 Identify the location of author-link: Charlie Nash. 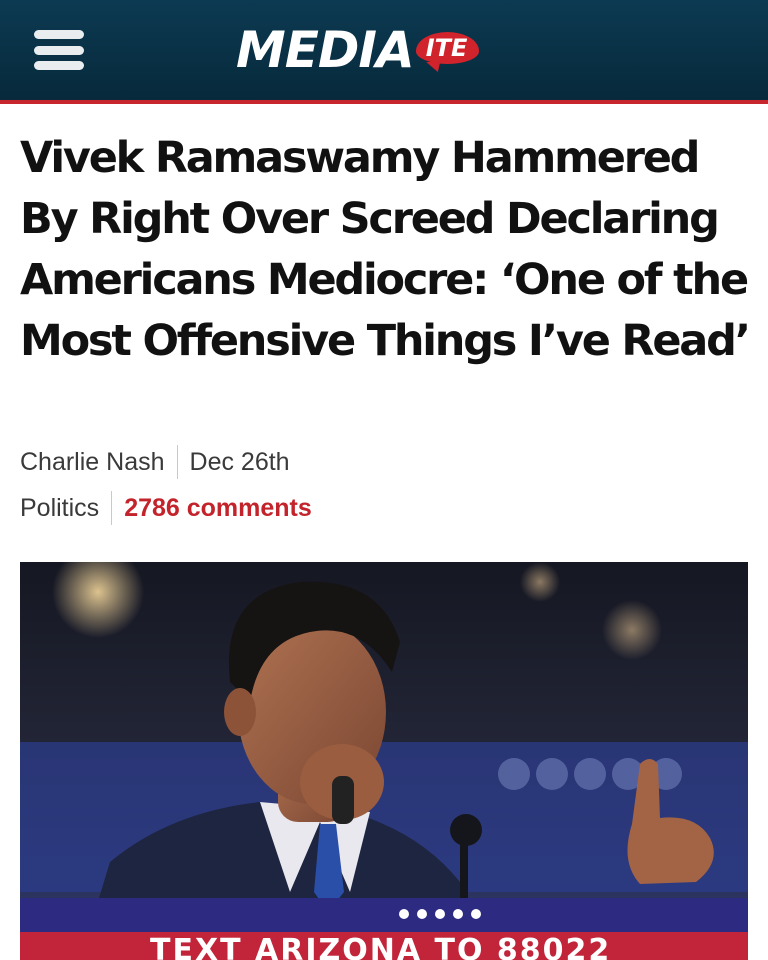
(92, 462).